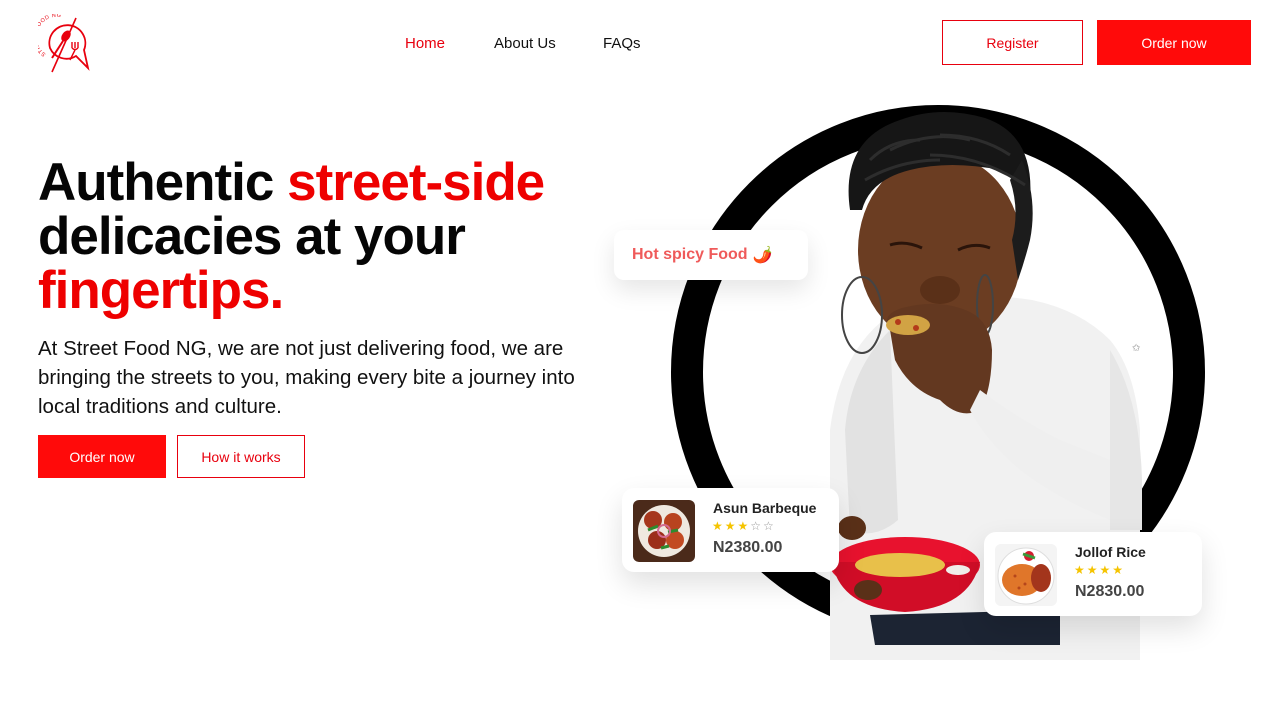  Describe the element at coordinates (102, 456) in the screenshot. I see `order-now-hero-button: Order now` at that location.